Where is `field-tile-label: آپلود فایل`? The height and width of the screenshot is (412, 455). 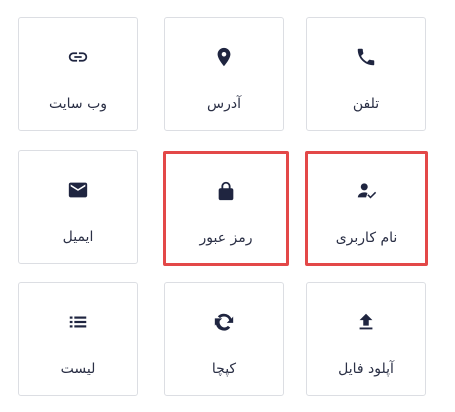 field-tile-label: آپلود فایل is located at coordinates (366, 369).